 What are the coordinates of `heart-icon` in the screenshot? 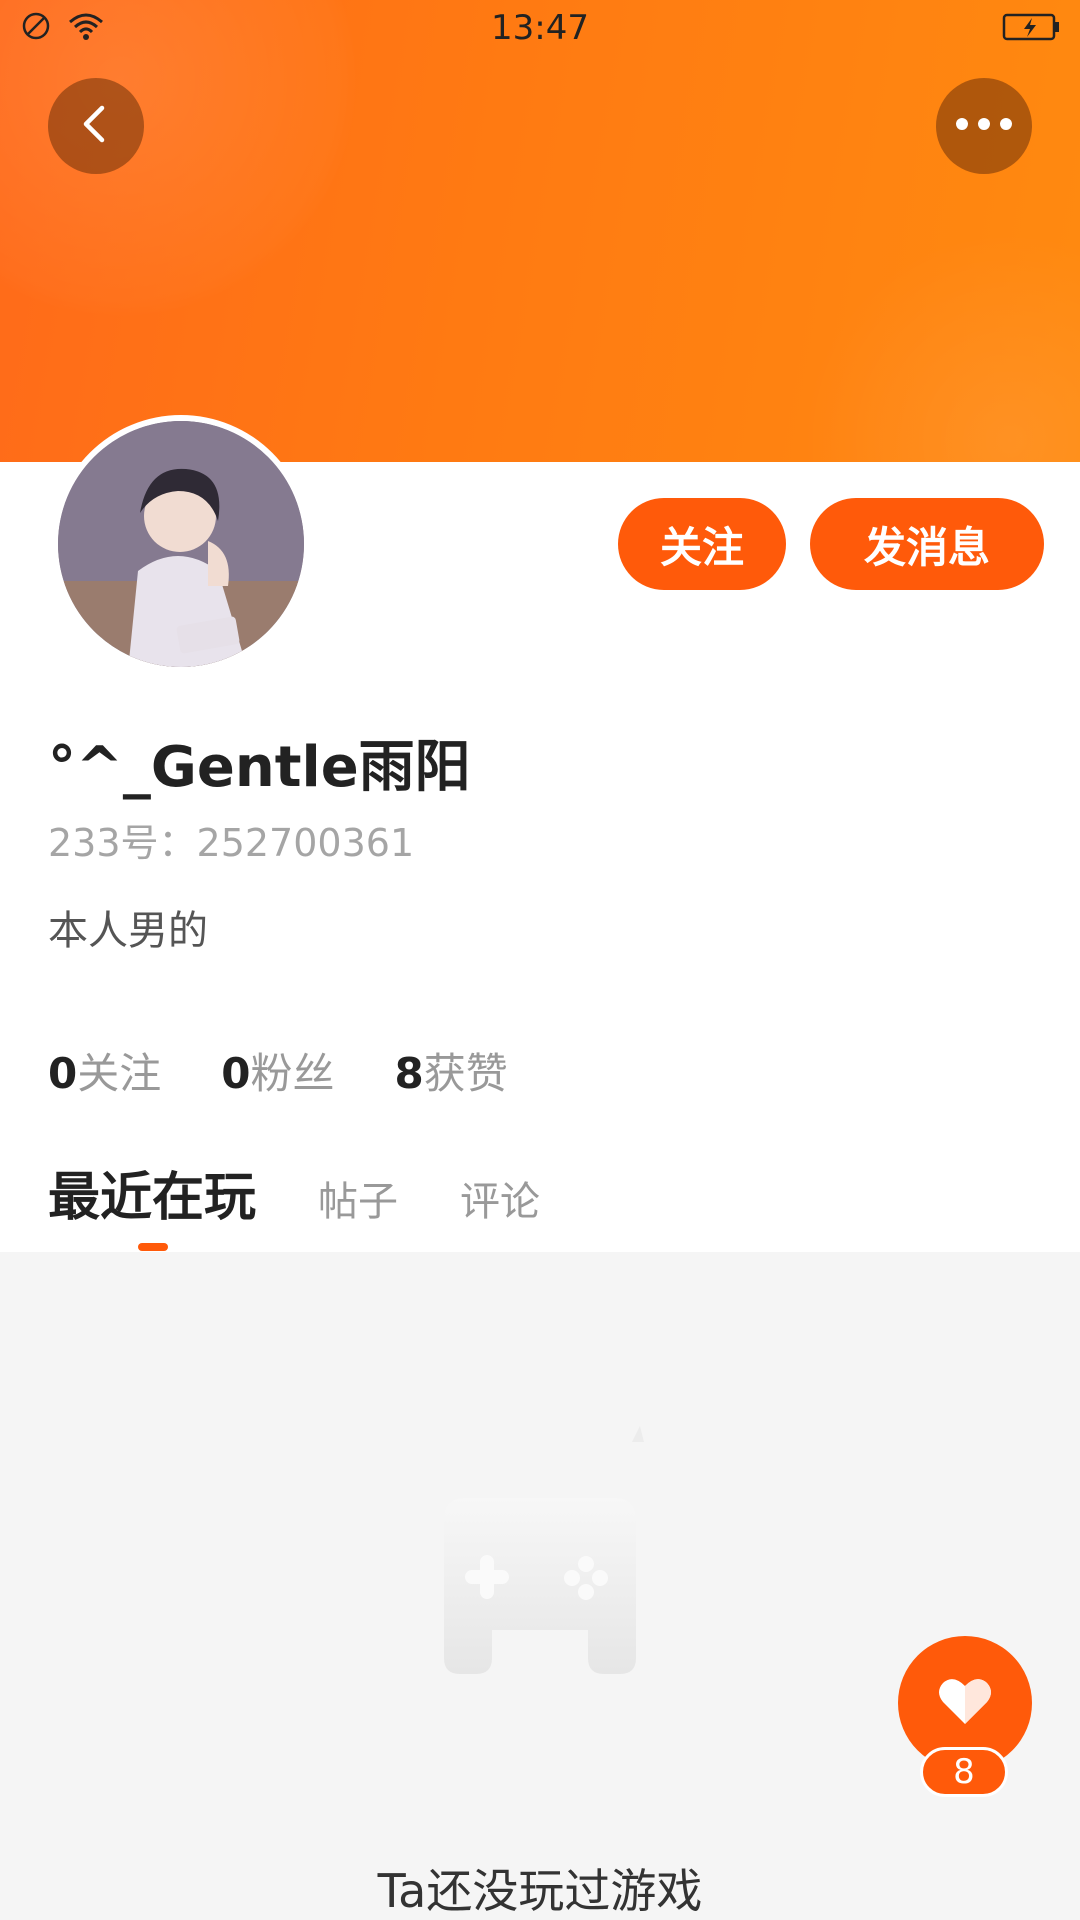 It's located at (965, 1703).